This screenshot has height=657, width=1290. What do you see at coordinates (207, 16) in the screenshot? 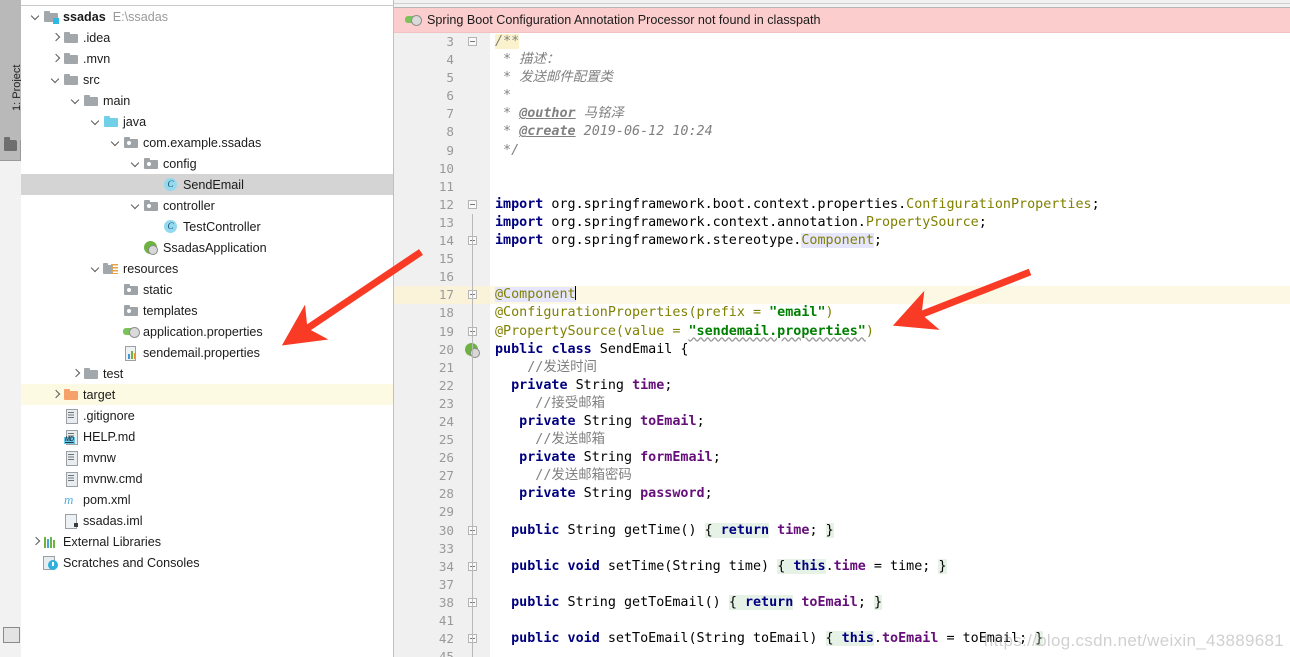
I see `tree-item-ssadas: ssadas E:\ssadas` at bounding box center [207, 16].